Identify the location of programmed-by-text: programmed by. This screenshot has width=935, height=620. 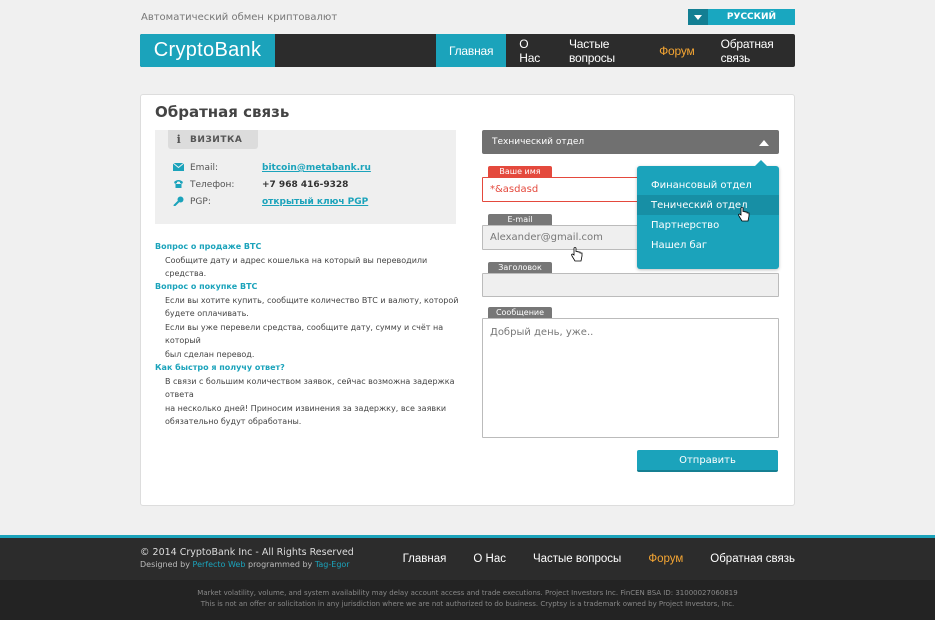
(280, 564).